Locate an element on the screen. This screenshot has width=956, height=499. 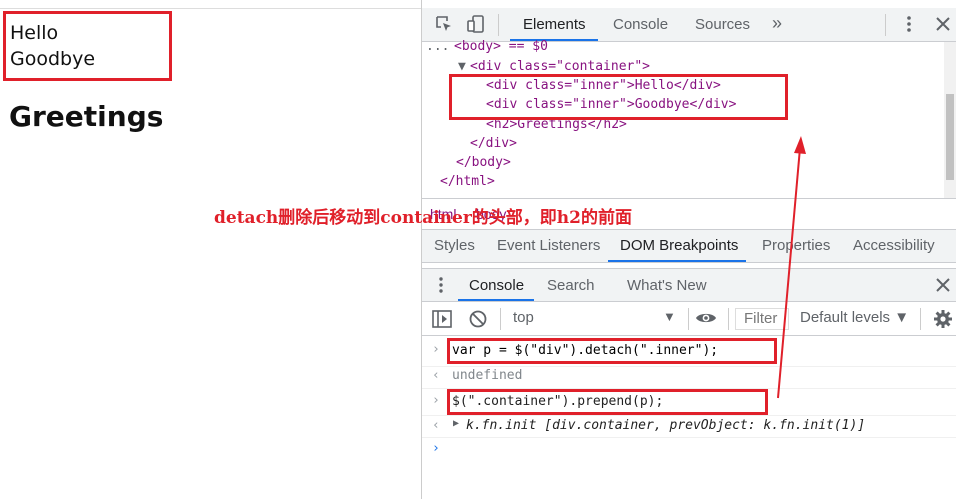
tab-styles: Styles is located at coordinates (454, 245).